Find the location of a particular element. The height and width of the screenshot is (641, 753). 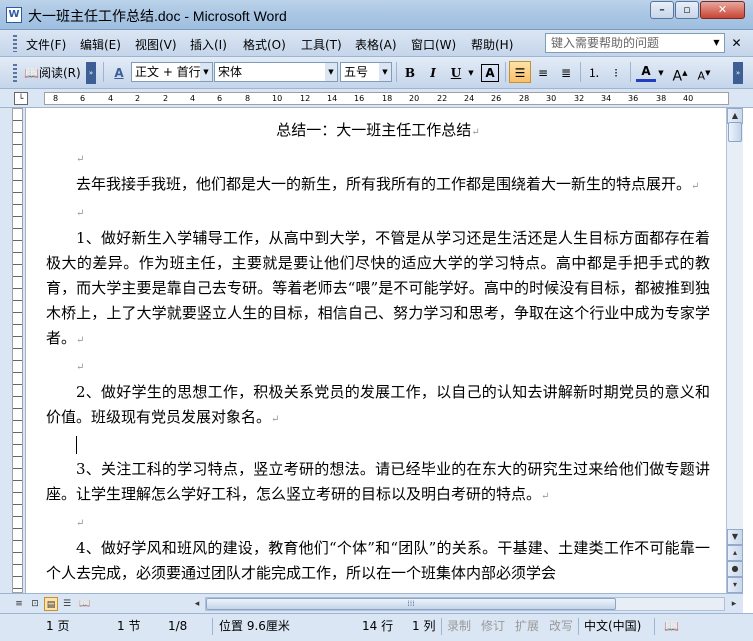

minimize-button: – is located at coordinates (662, 10).